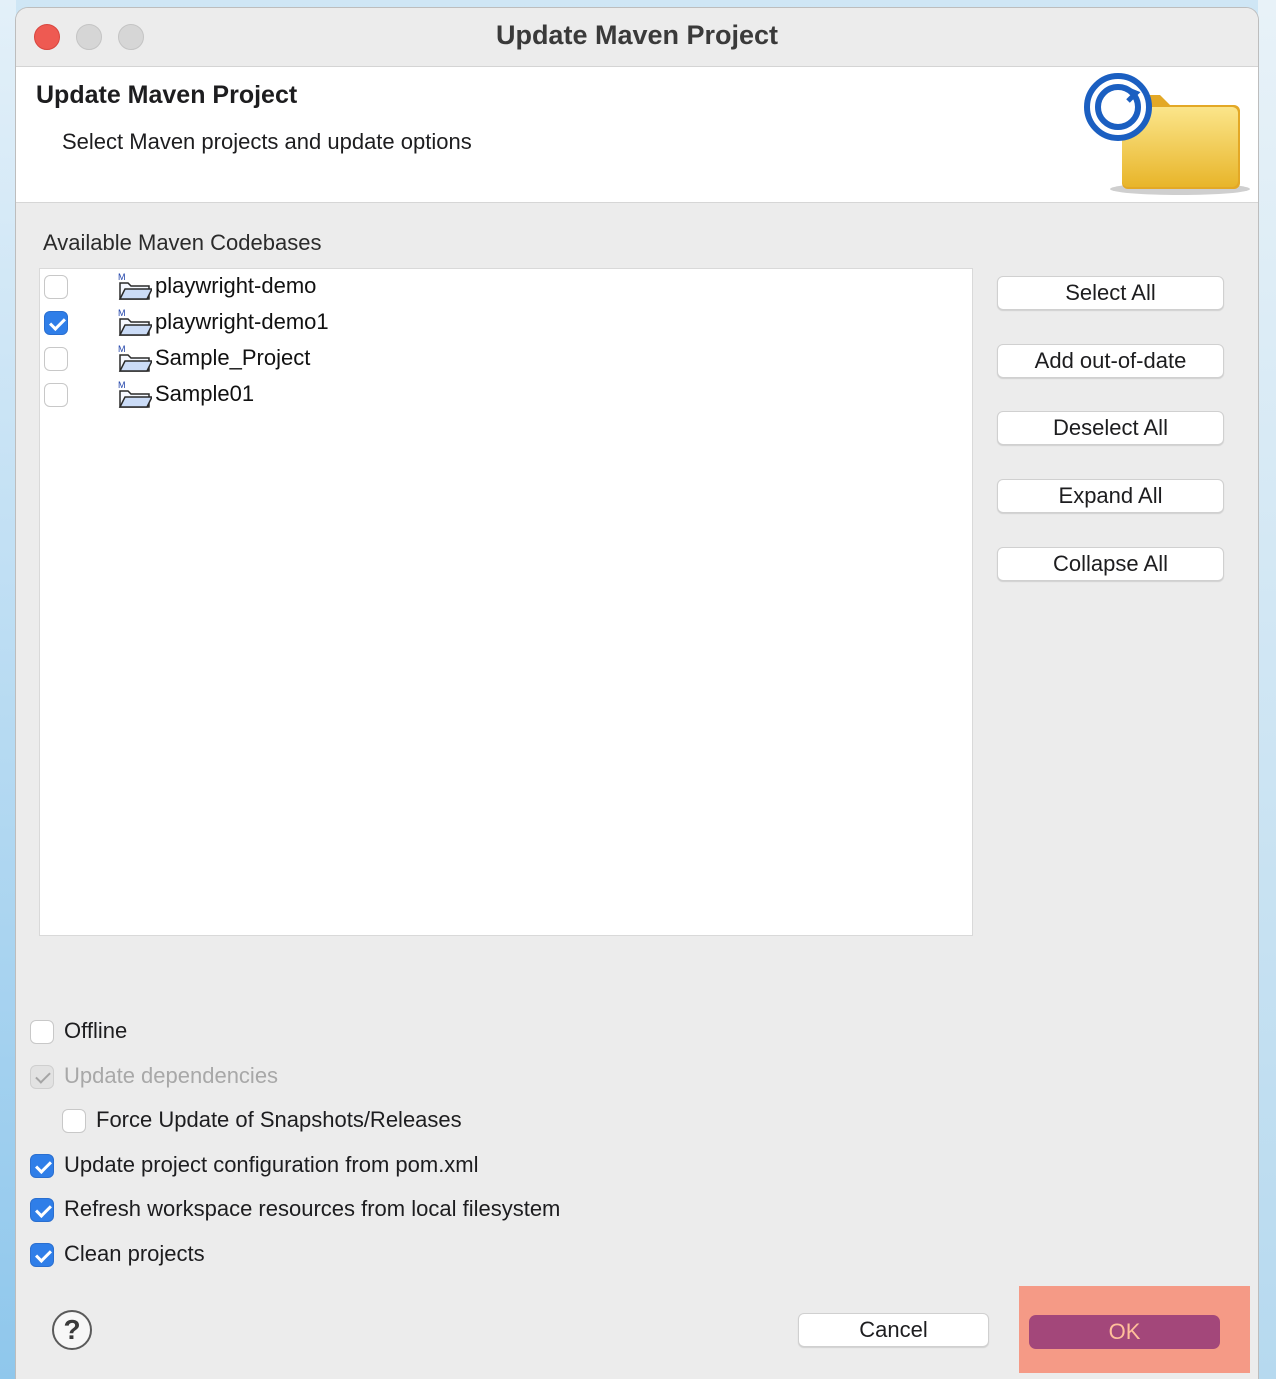 The width and height of the screenshot is (1276, 1379). What do you see at coordinates (42, 1210) in the screenshot?
I see `refresh-workspace-checkbox` at bounding box center [42, 1210].